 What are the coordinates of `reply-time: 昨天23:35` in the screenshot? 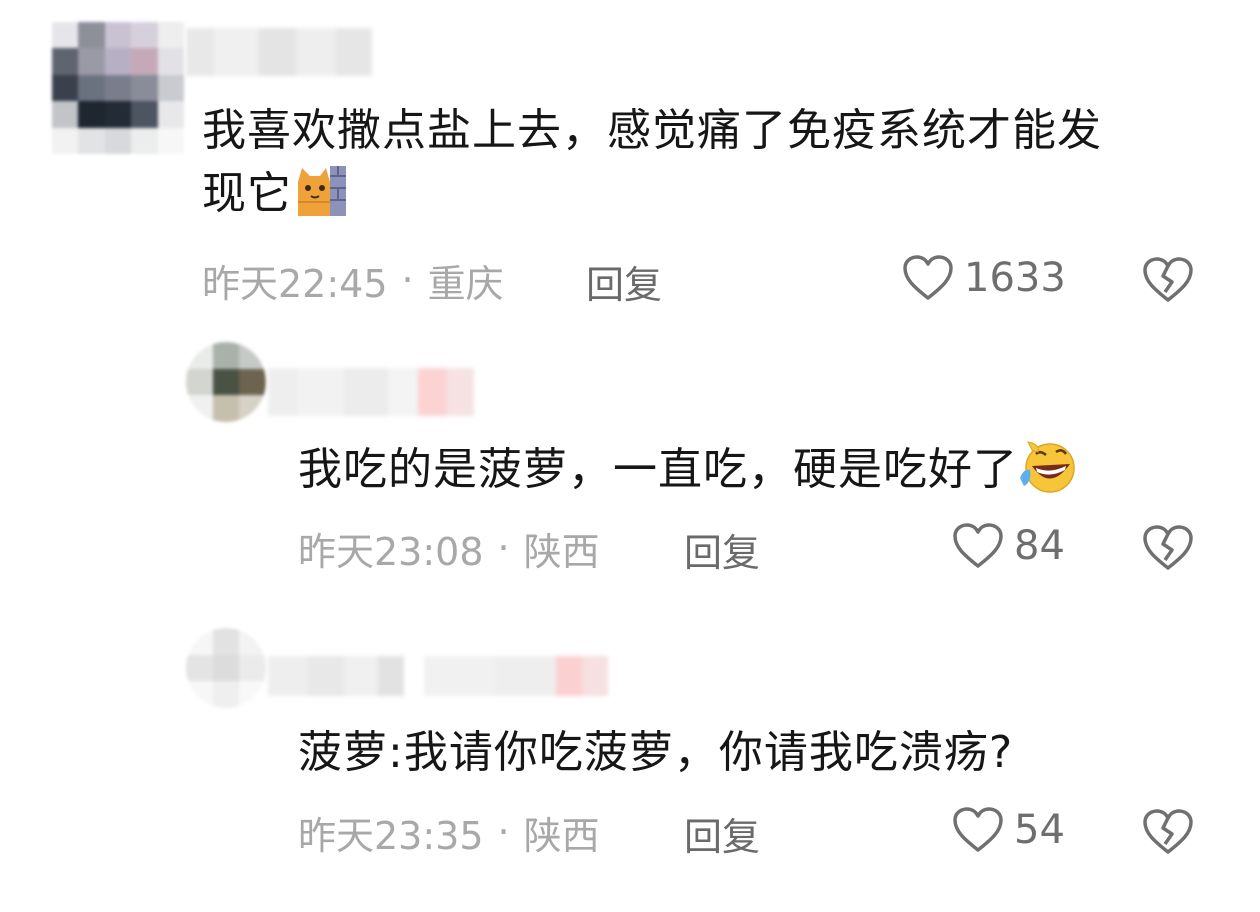 It's located at (391, 835).